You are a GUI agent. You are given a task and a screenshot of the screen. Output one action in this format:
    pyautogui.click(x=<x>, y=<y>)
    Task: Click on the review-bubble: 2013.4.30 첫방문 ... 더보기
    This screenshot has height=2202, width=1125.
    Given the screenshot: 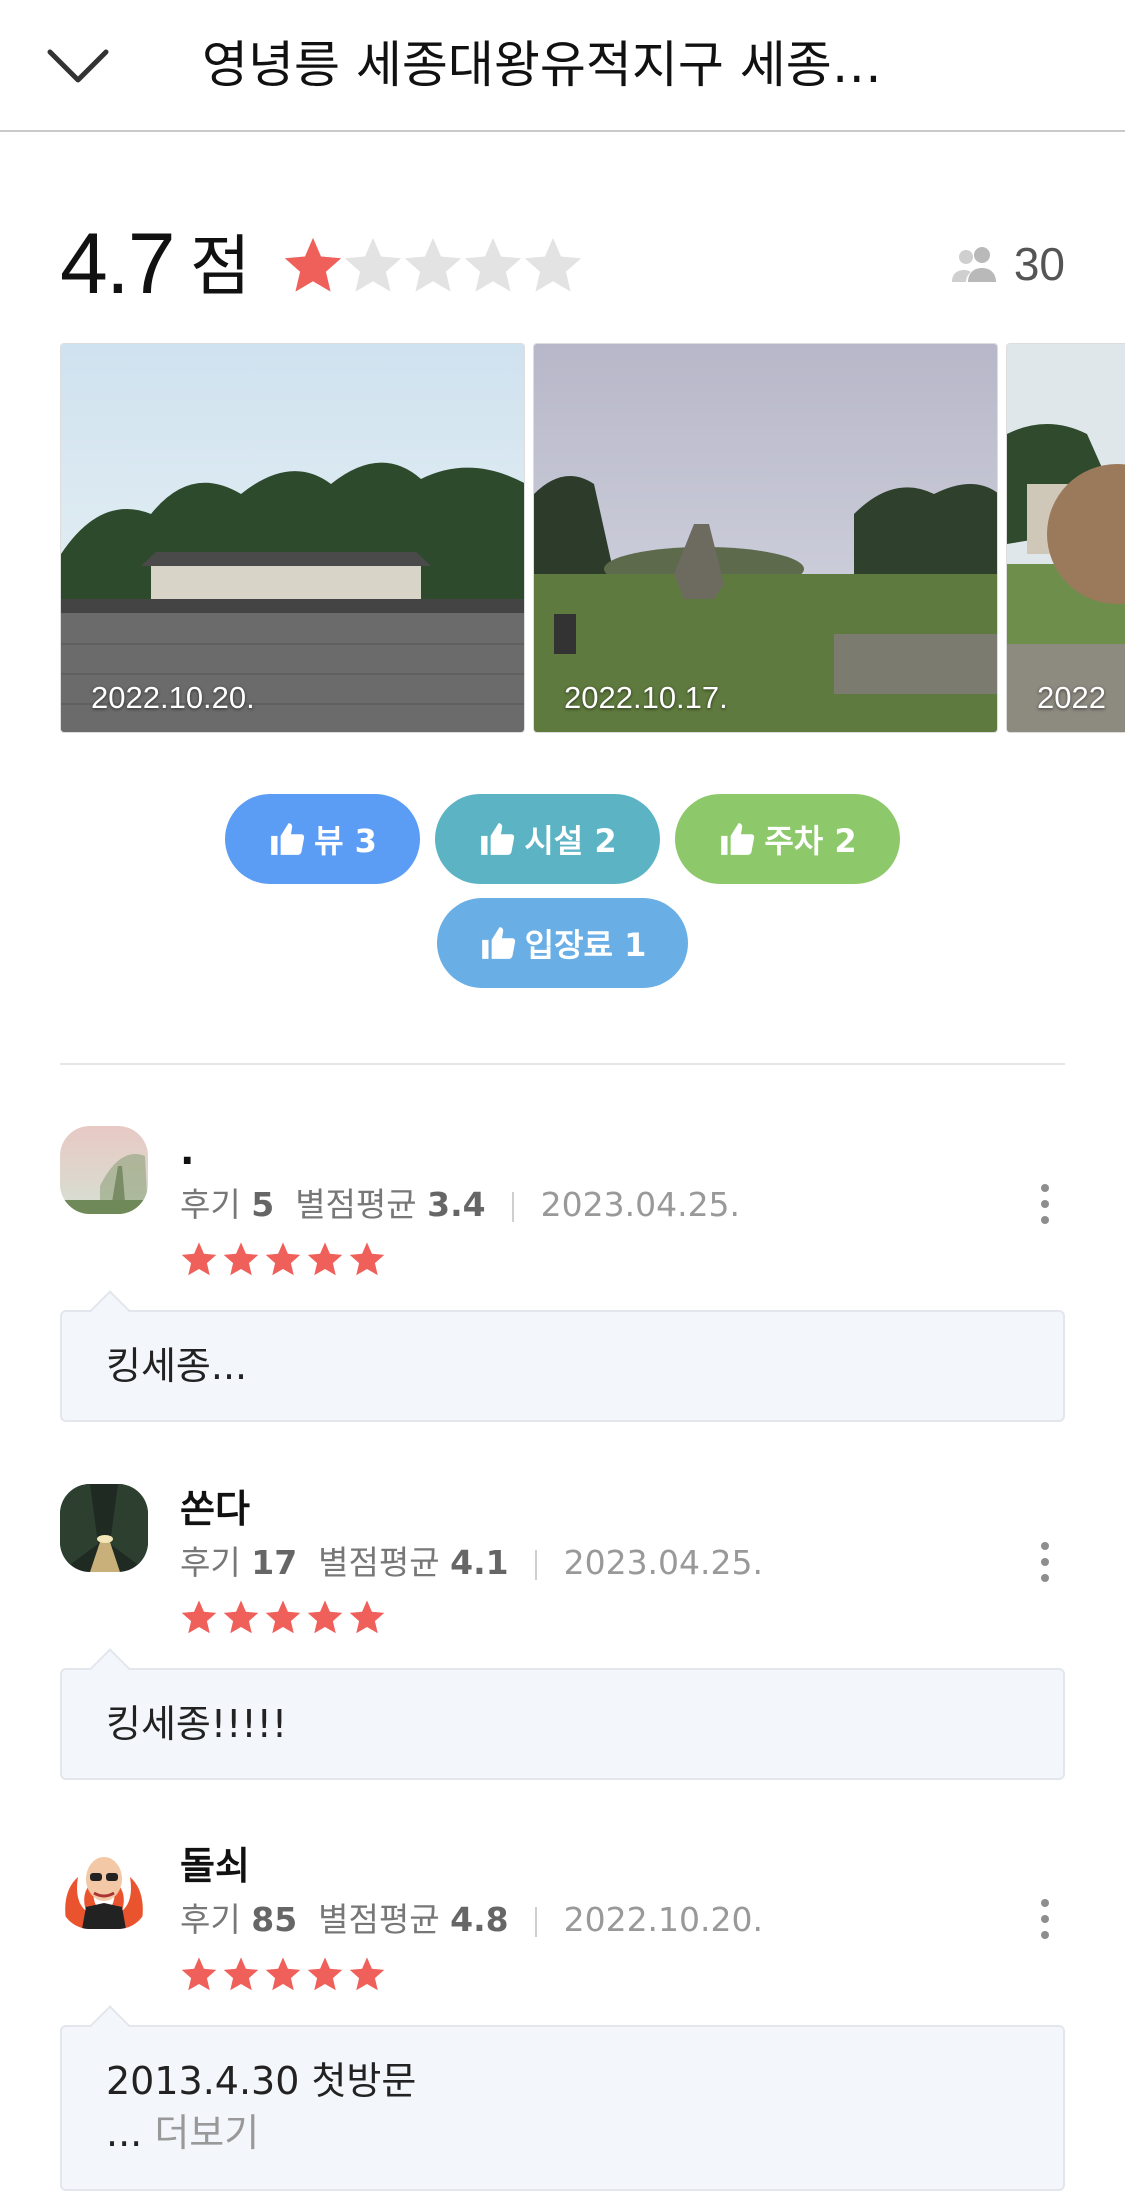 What is the action you would take?
    pyautogui.click(x=562, y=2098)
    